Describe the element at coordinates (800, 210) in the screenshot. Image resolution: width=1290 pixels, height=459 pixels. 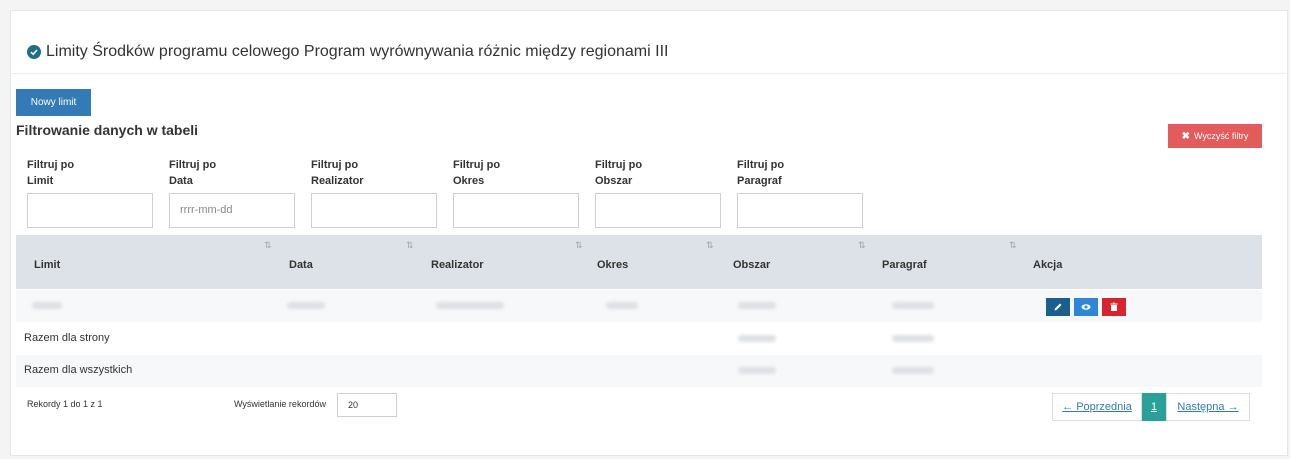
I see `filter-paragraf-input` at that location.